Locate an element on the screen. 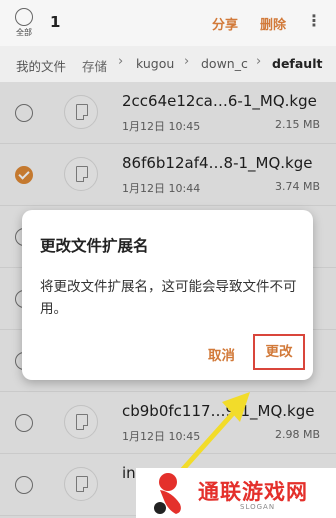 The width and height of the screenshot is (336, 518). watermark-title: 通联游戏网 is located at coordinates (253, 492).